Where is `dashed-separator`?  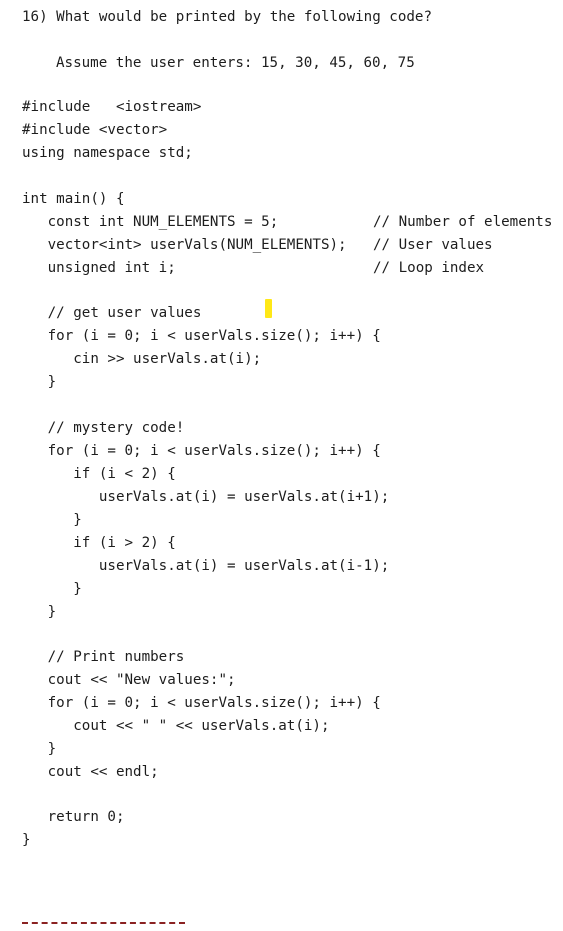
dashed-separator is located at coordinates (103, 923).